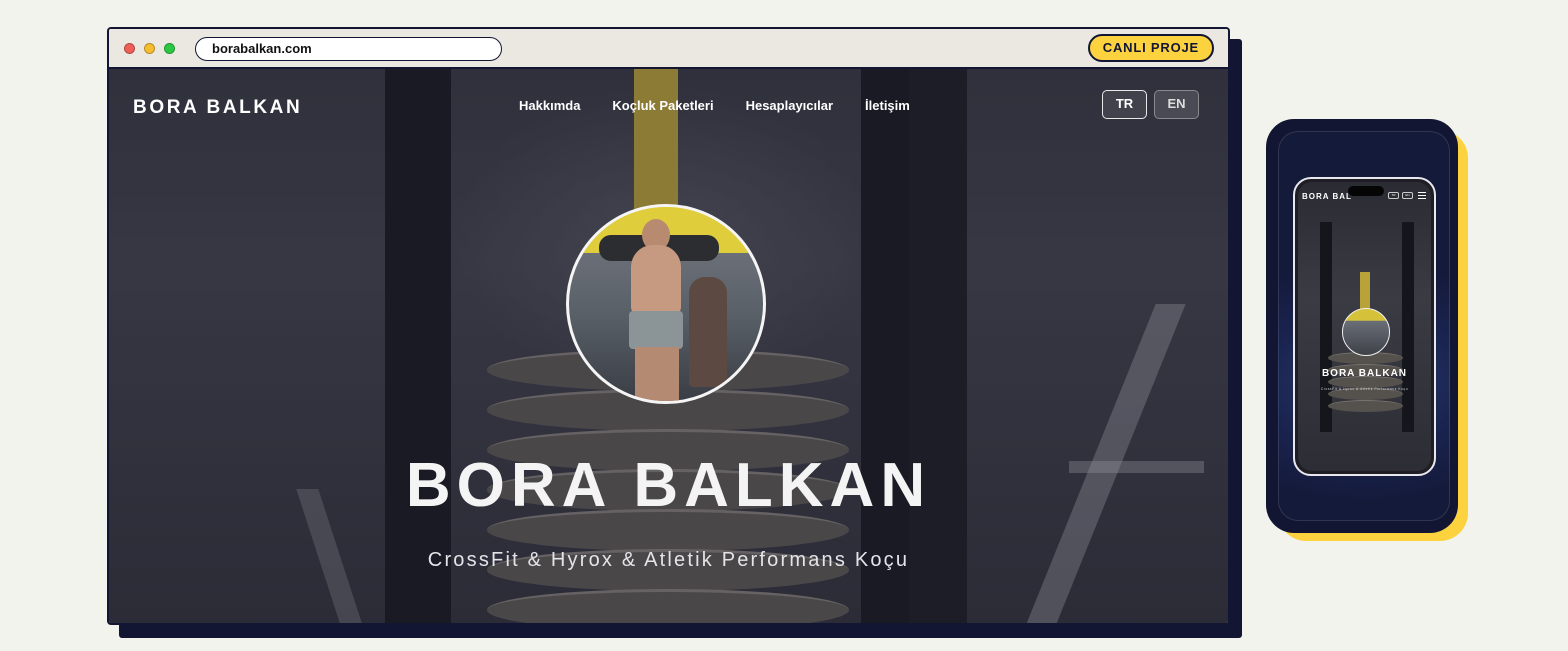  What do you see at coordinates (1327, 196) in the screenshot?
I see `mobile-site-logo: BORA BAL` at bounding box center [1327, 196].